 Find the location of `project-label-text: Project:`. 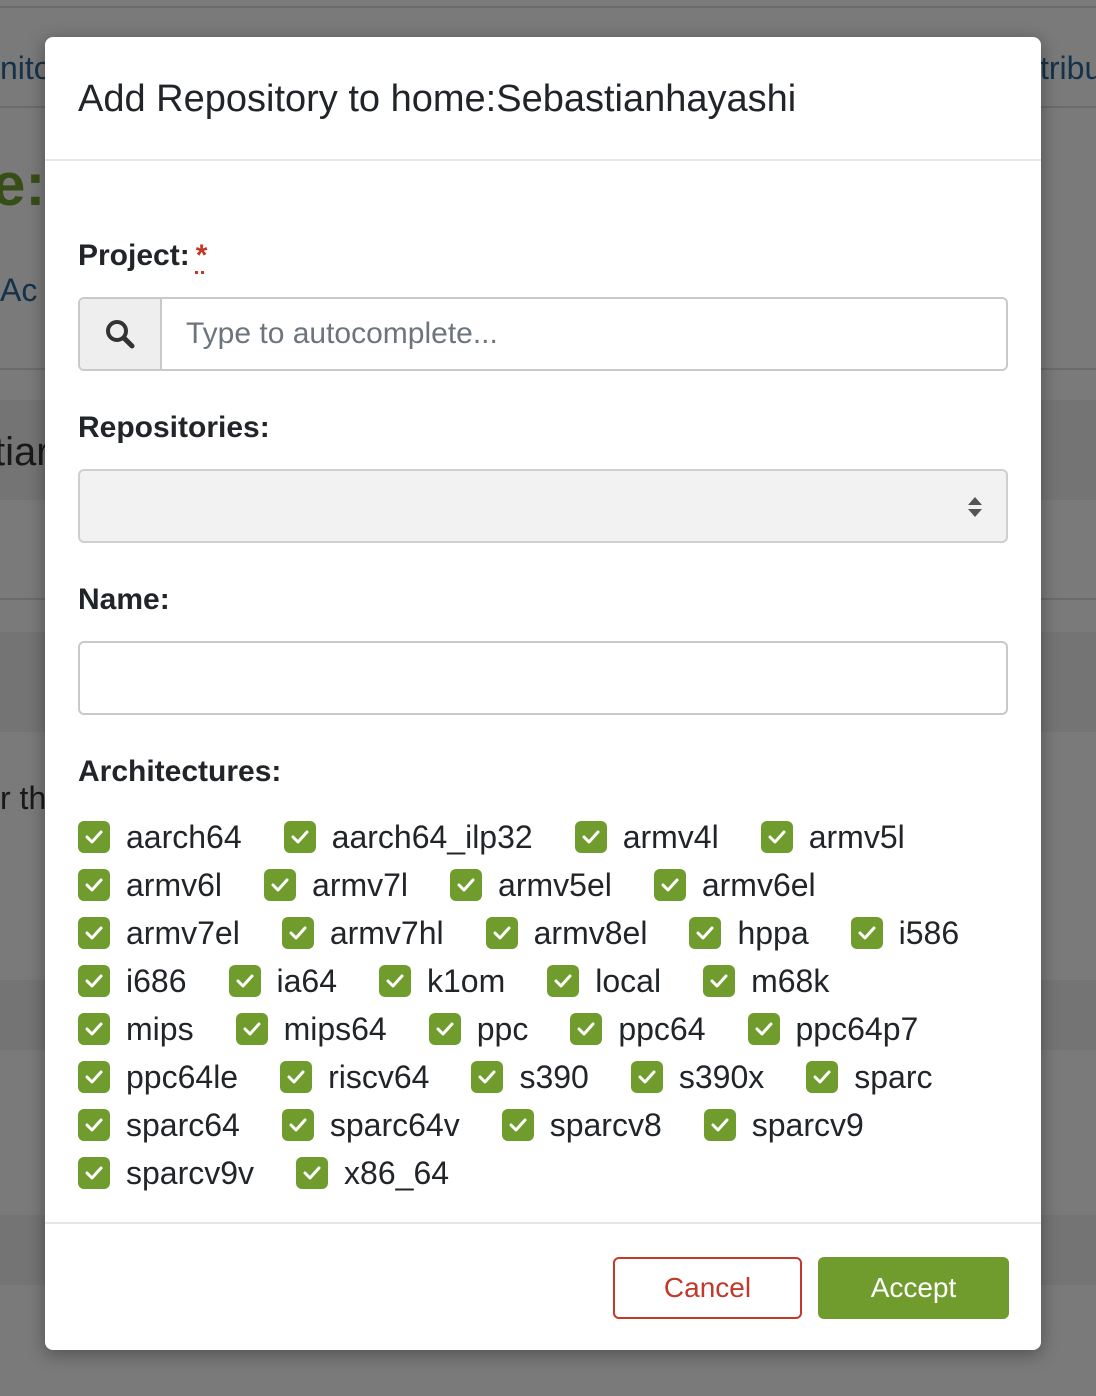

project-label-text: Project: is located at coordinates (134, 255).